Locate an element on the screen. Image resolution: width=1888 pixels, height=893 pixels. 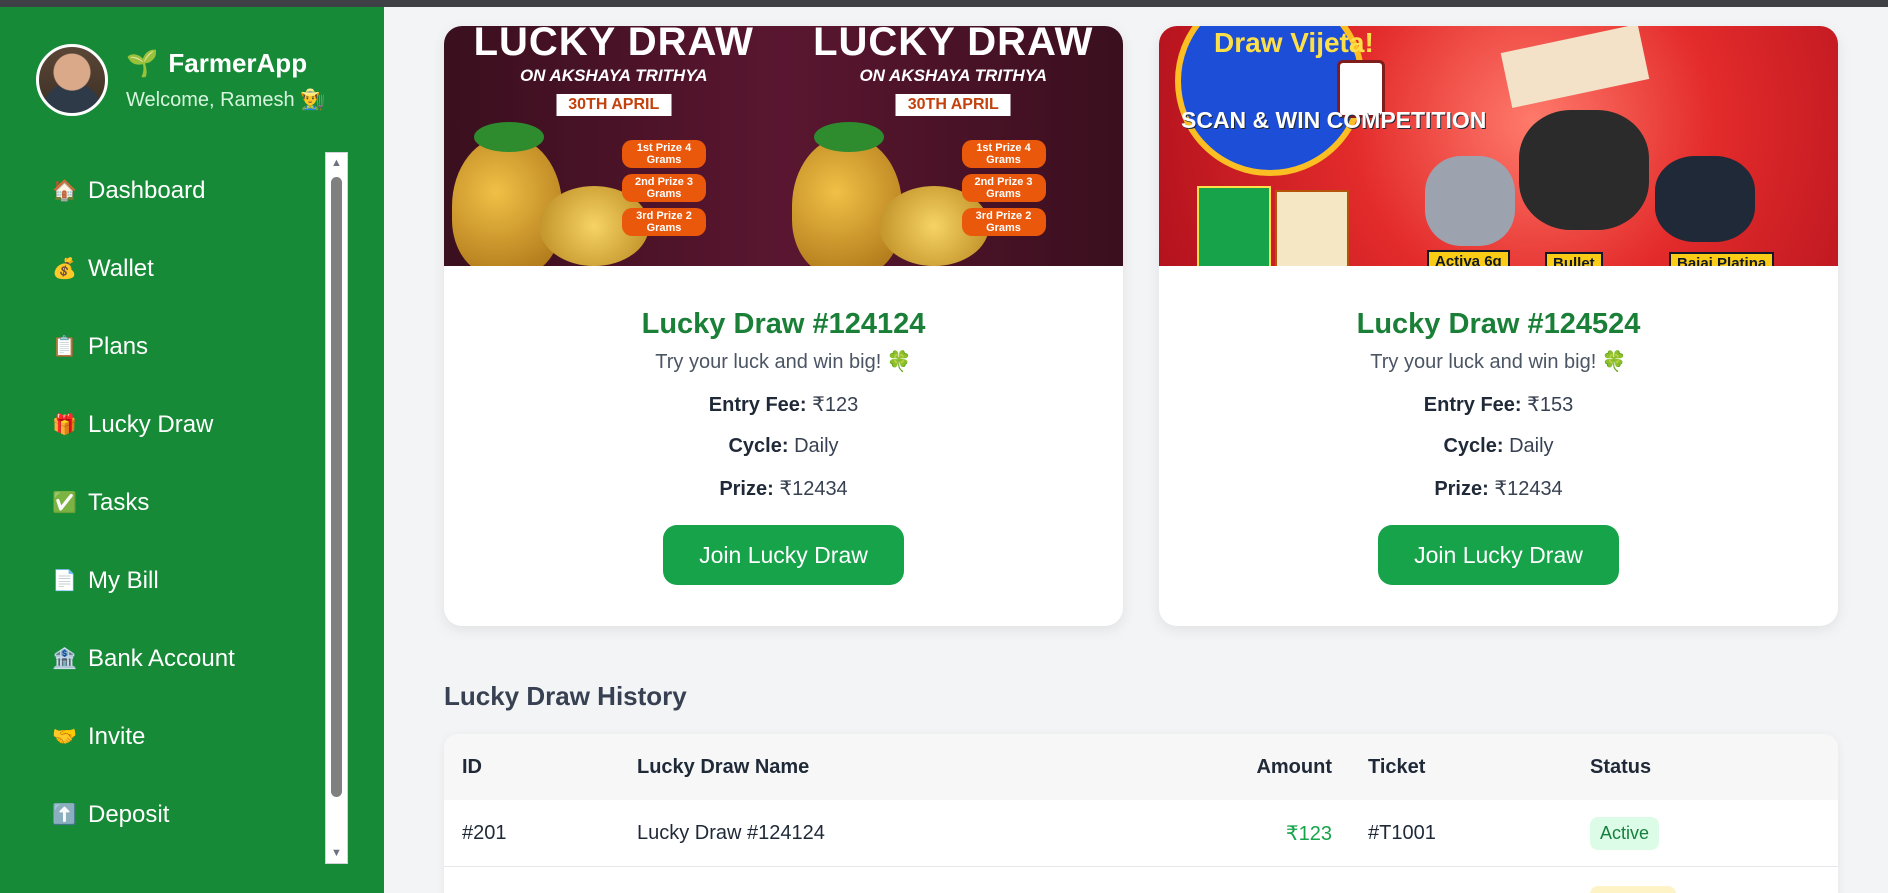
column-header-ticket: Ticket is located at coordinates (1397, 766).